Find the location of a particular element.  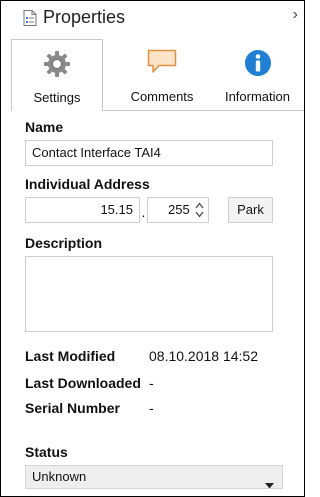

tab-comments: Comments is located at coordinates (162, 75).